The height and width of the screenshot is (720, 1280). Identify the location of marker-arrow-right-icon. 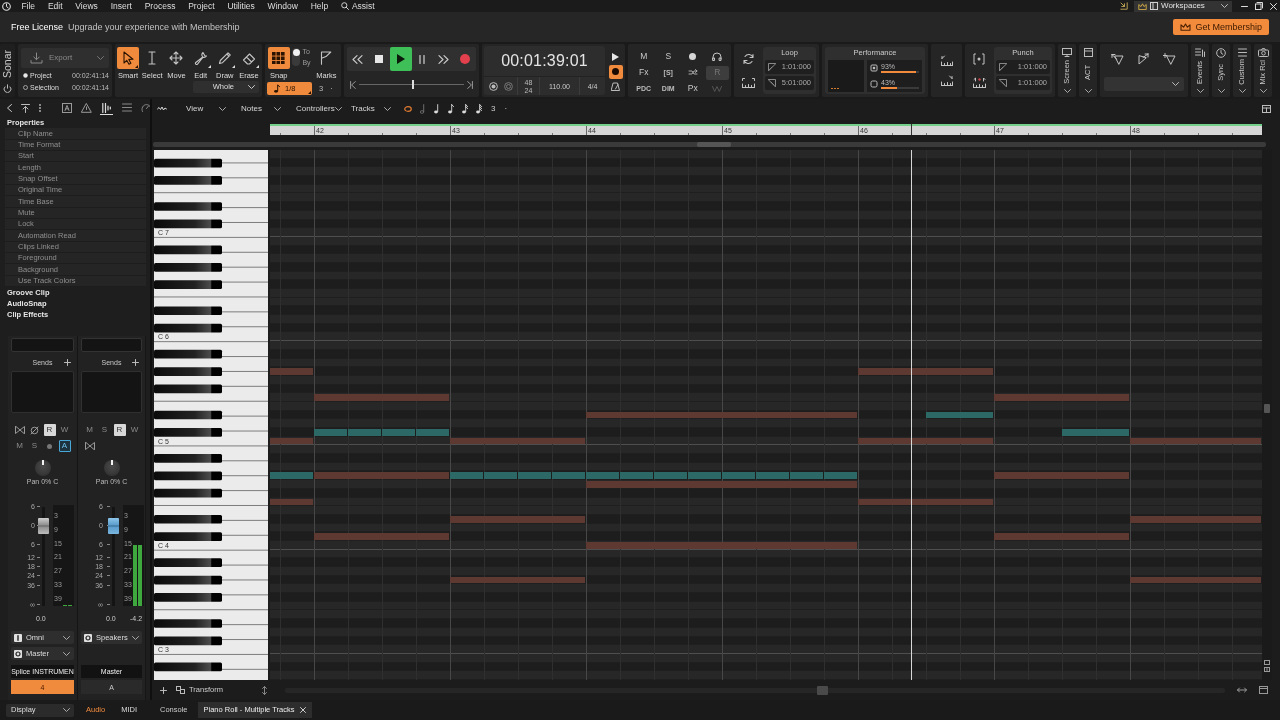
(1144, 59).